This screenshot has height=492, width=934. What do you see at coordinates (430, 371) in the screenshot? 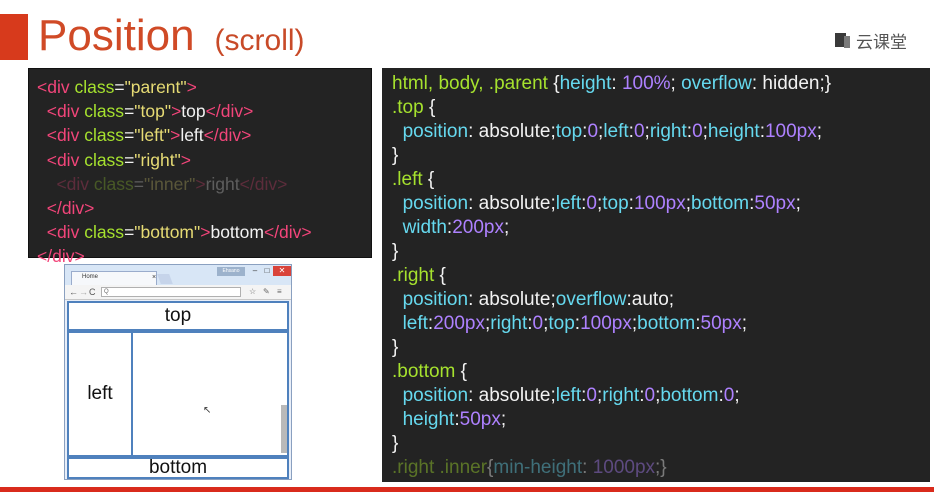
I see `css-code-line: .bottom {` at bounding box center [430, 371].